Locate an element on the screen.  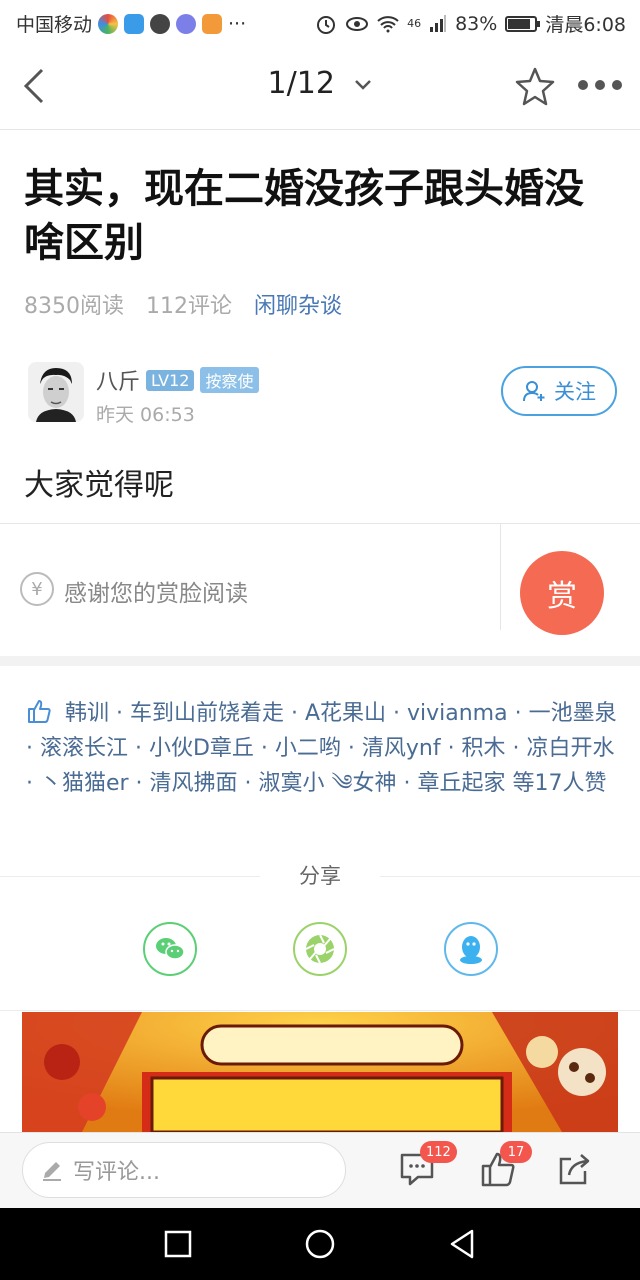
article-title: 其实，现在二婚没孩子跟头婚没啥区别 is located at coordinates (304, 216).